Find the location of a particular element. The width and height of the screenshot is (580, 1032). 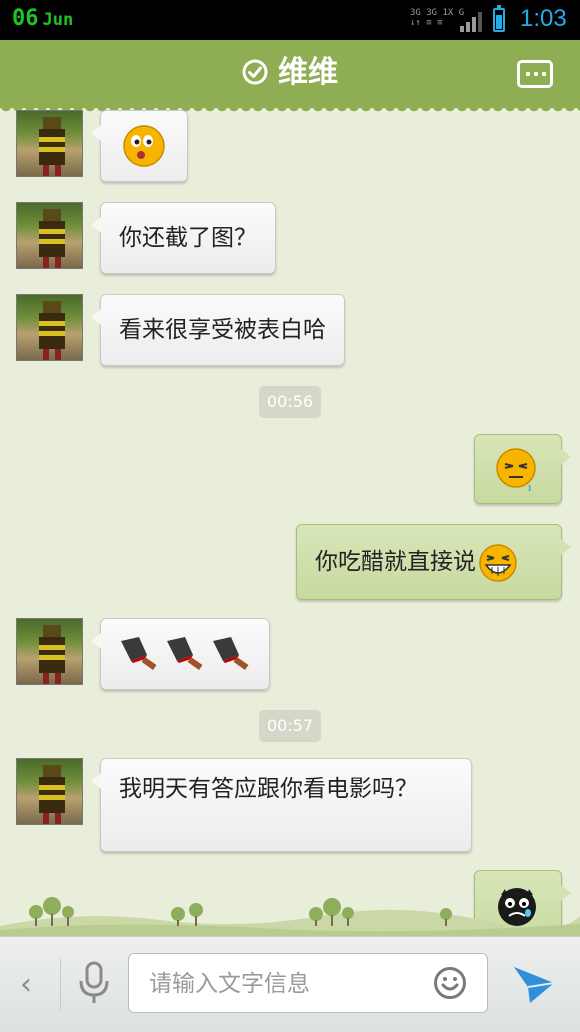

back-button: ‹ is located at coordinates (26, 985).